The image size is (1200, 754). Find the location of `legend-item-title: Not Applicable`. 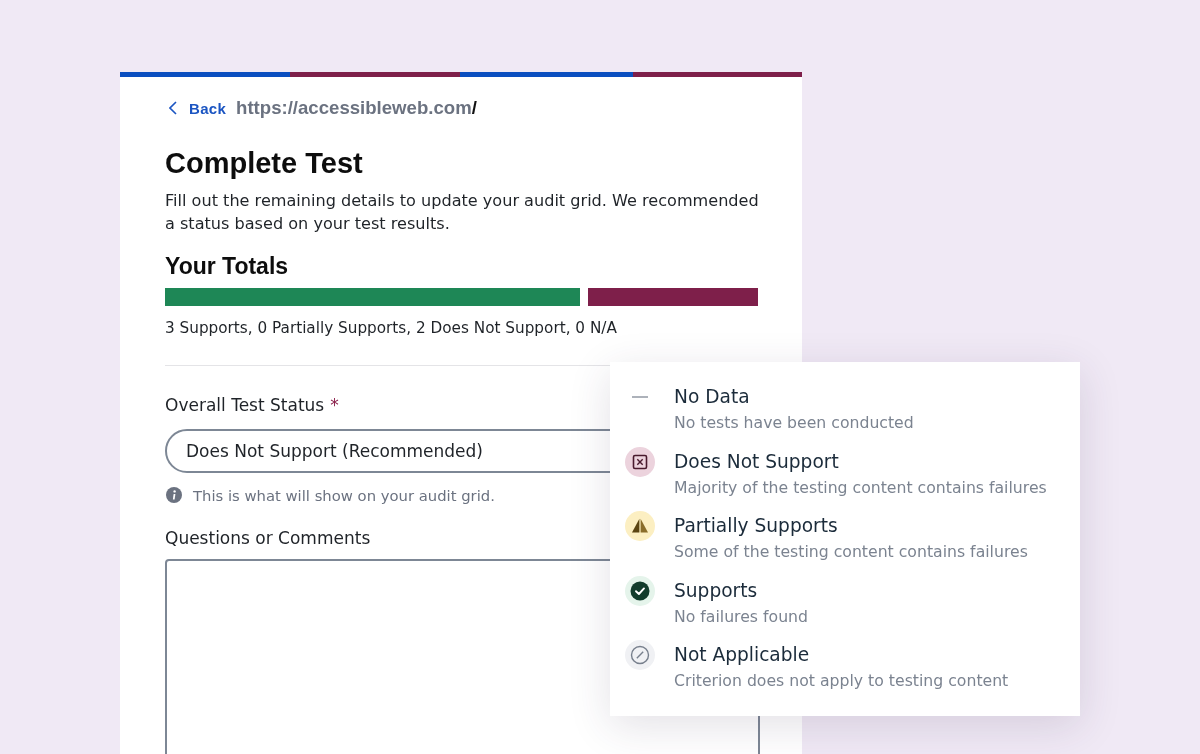

legend-item-title: Not Applicable is located at coordinates (742, 655).